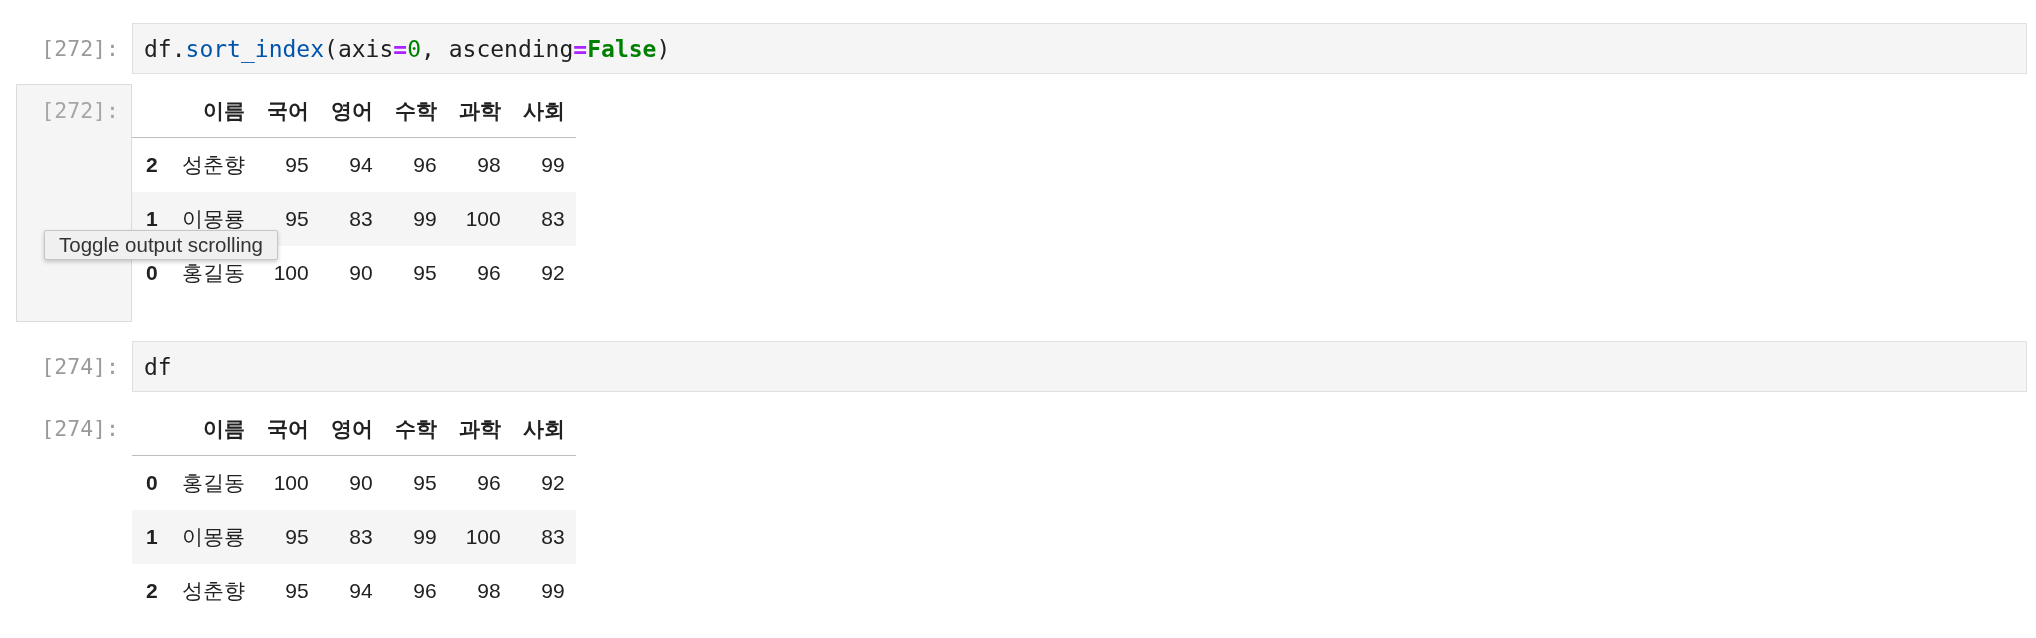  I want to click on output-prompt: [272]:, so click(80, 111).